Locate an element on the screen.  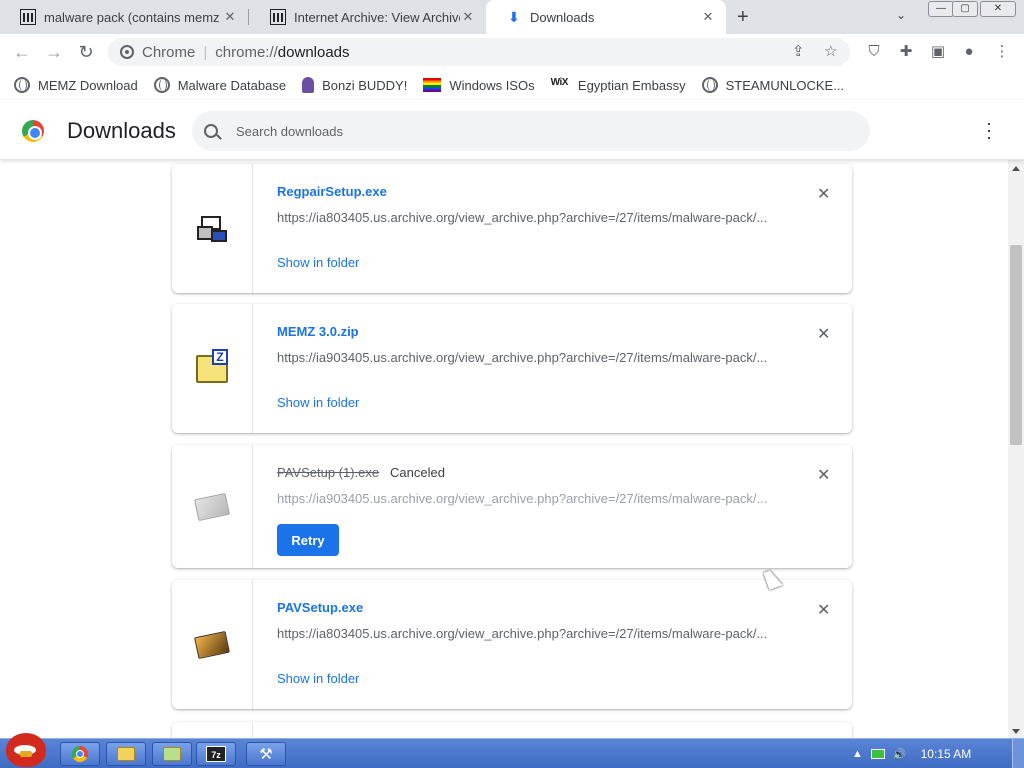
share-icon: ⇪ is located at coordinates (798, 52).